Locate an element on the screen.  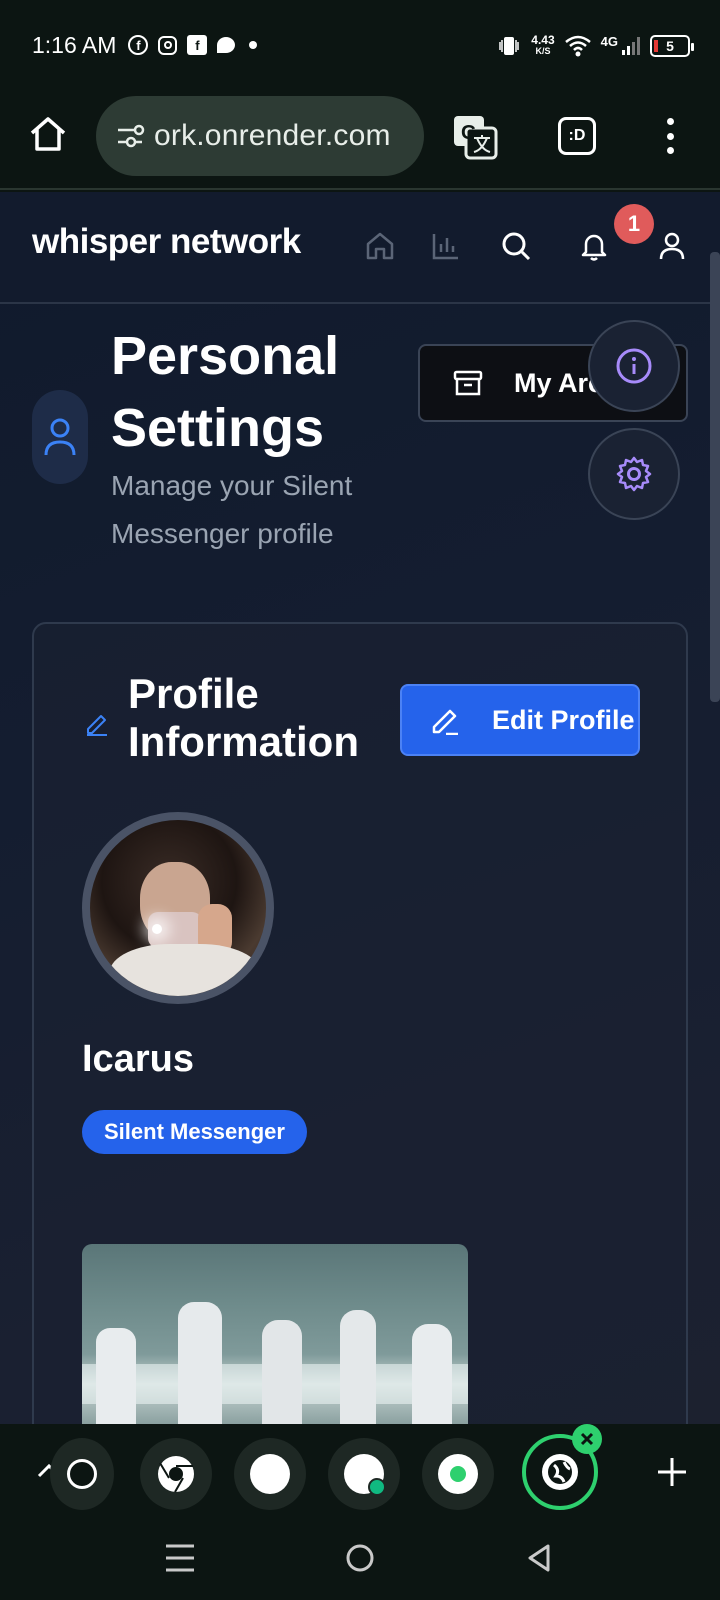
user-profile-icon is located at coordinates (672, 246).